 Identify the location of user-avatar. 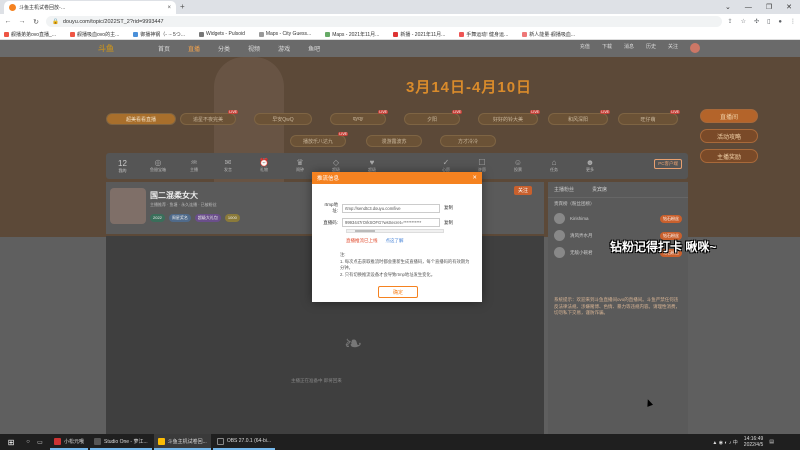
(695, 48).